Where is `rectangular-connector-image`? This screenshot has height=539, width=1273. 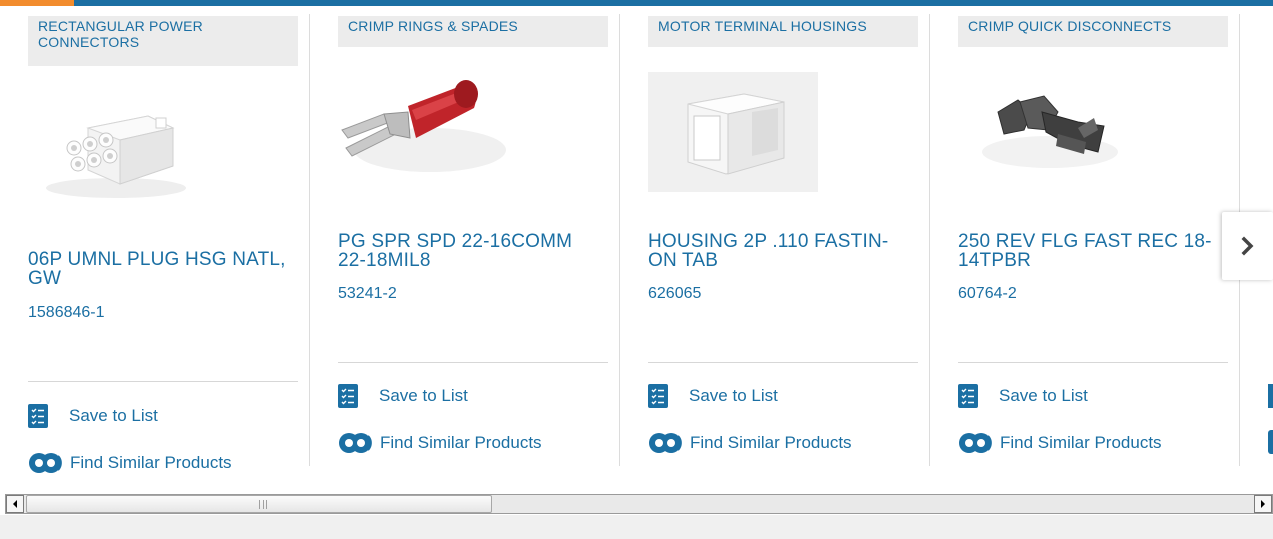
rectangular-connector-image is located at coordinates (113, 148).